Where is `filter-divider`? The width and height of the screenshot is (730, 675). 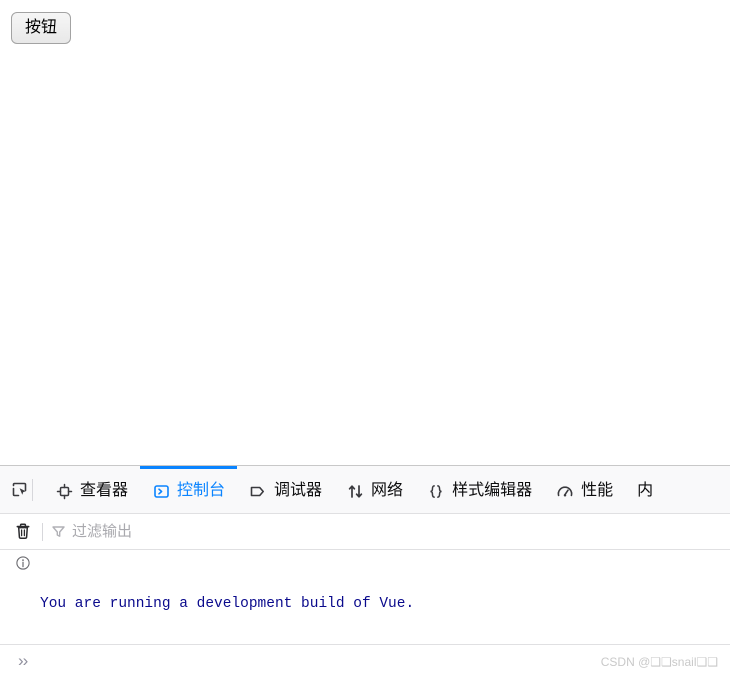 filter-divider is located at coordinates (42, 531).